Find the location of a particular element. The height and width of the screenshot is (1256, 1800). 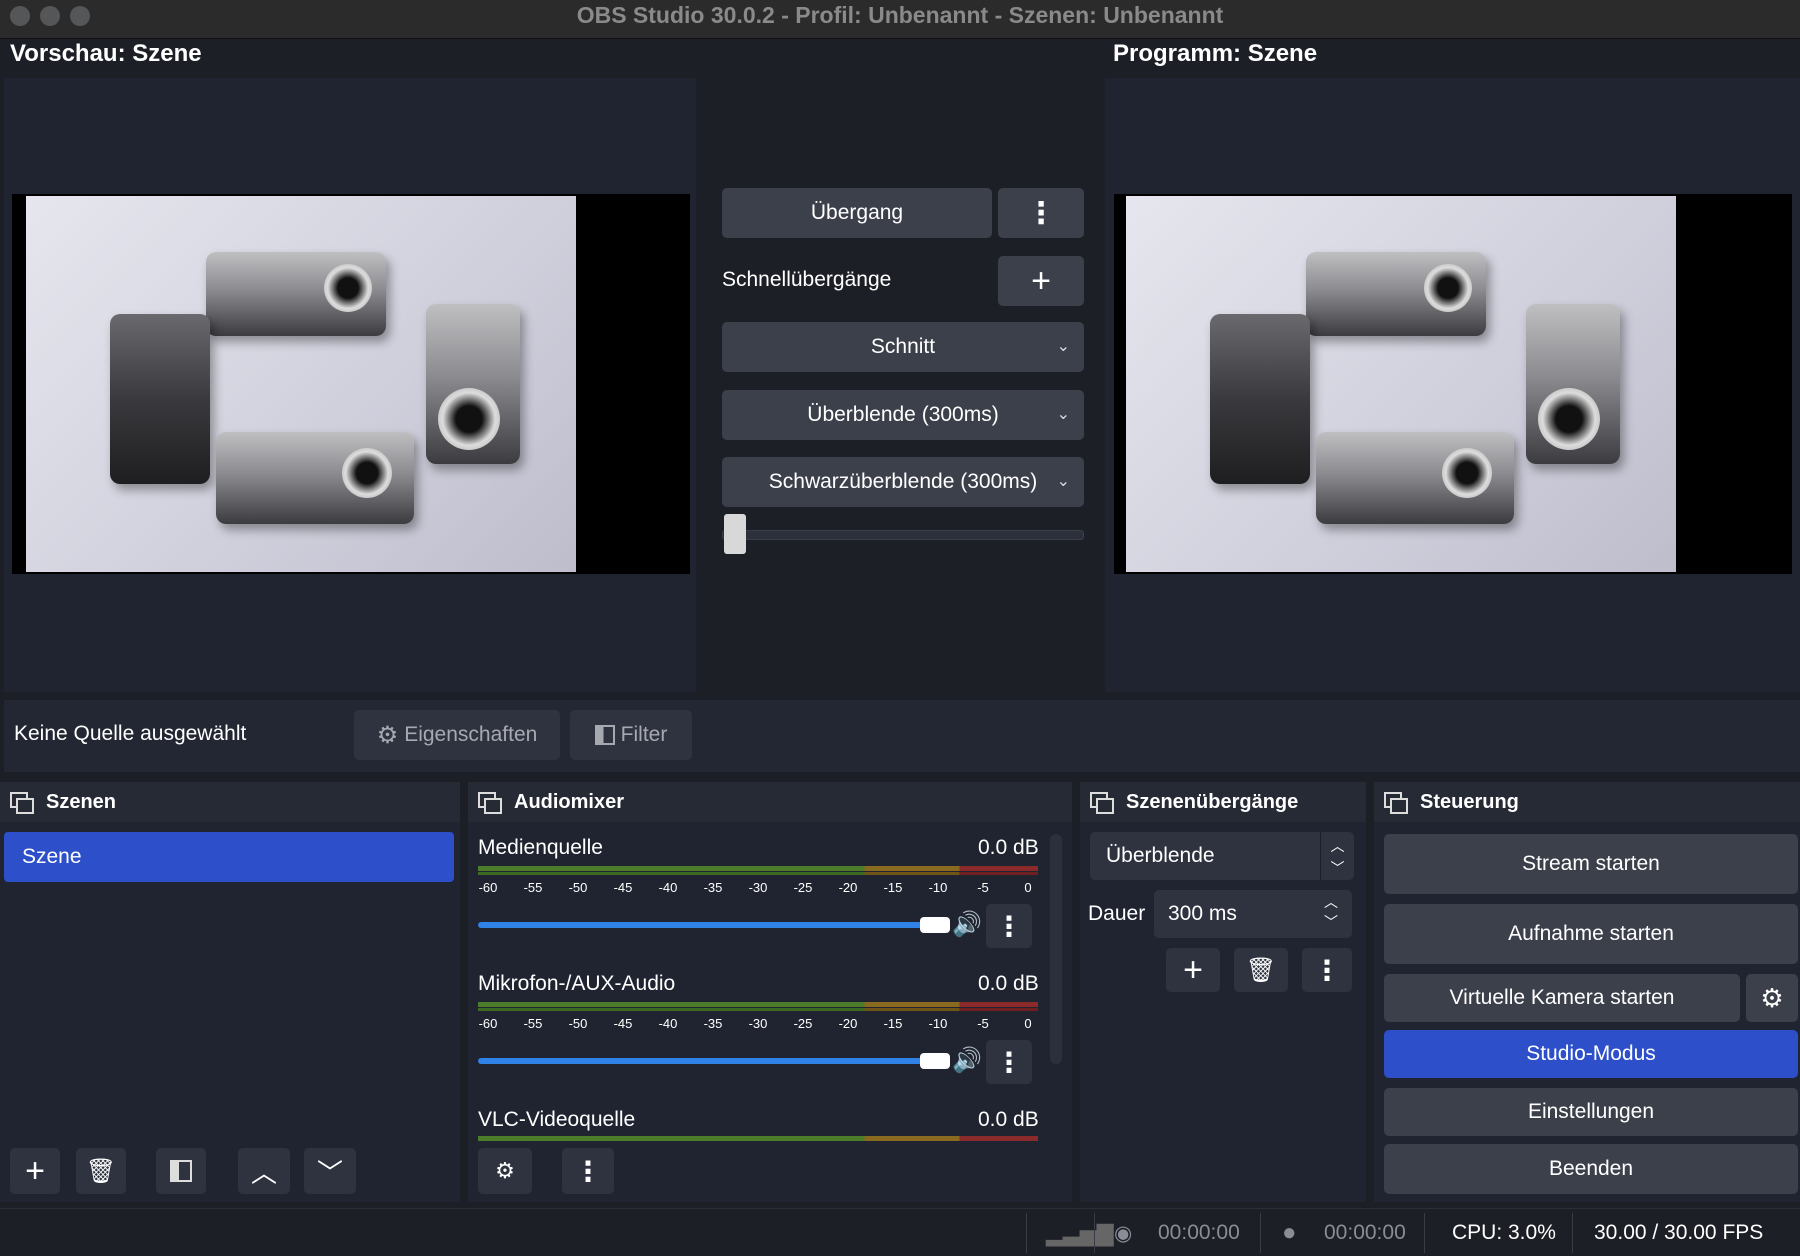

duration-value: 300 ms is located at coordinates (1202, 913).